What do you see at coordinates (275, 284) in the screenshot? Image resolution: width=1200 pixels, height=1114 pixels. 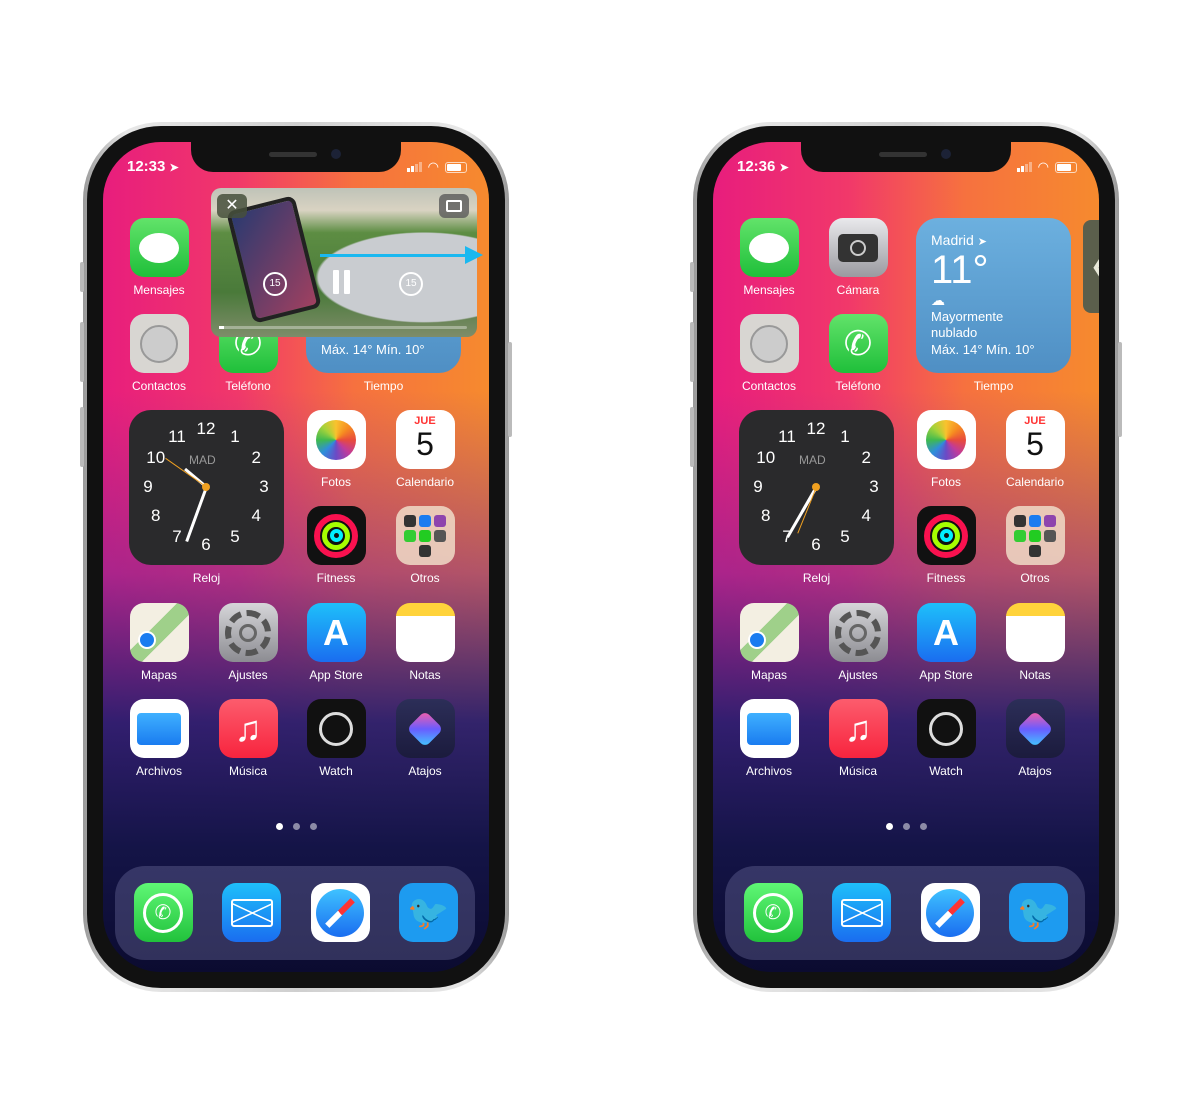 I see `skip-back-button: 15` at bounding box center [275, 284].